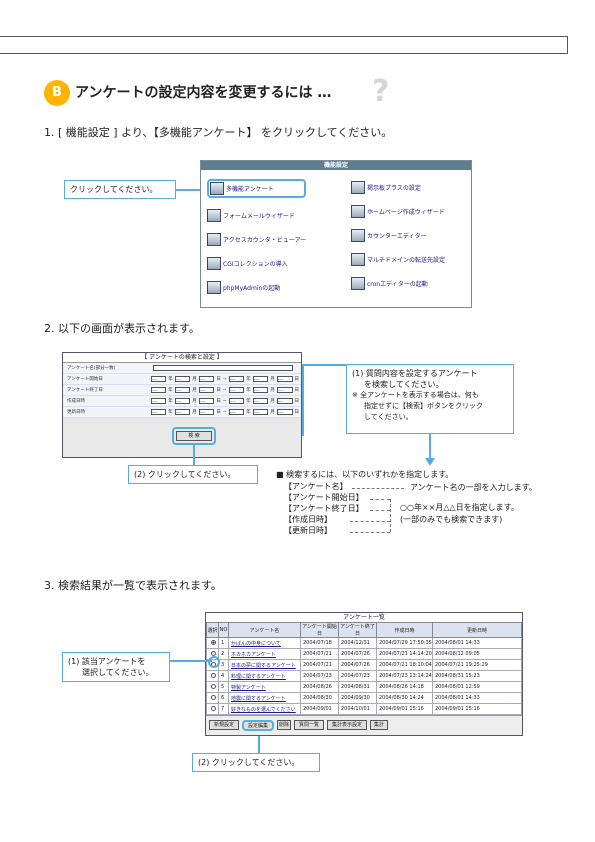  I want to click on step2-callout2-line, so click(194, 455).